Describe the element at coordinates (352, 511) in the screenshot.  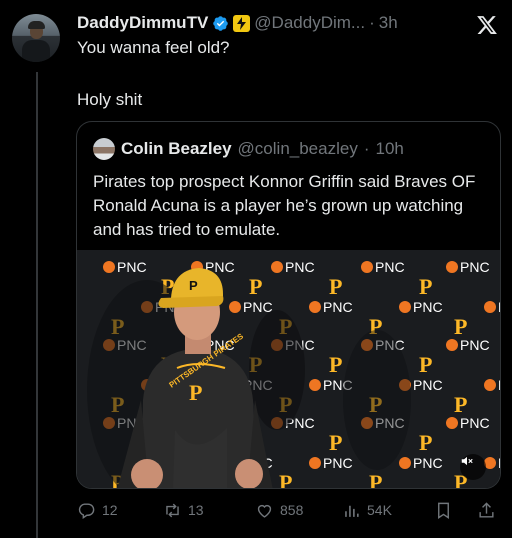
I see `analytics-icon` at that location.